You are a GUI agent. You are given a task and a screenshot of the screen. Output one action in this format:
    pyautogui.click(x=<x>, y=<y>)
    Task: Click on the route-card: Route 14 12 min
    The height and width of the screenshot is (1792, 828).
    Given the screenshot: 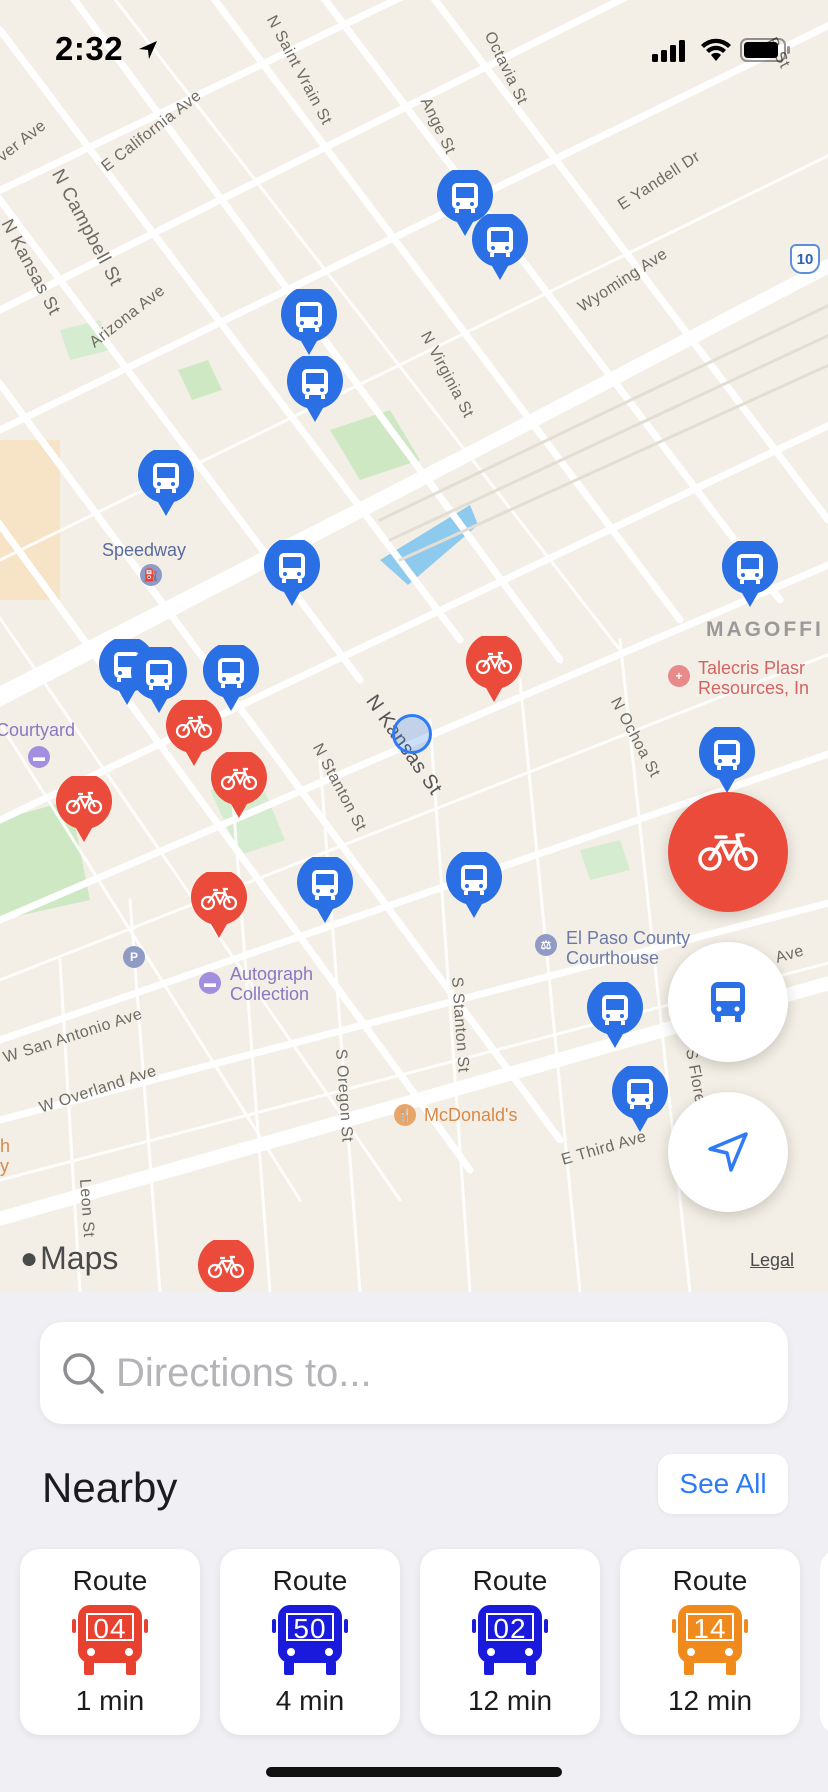 What is the action you would take?
    pyautogui.click(x=710, y=1642)
    